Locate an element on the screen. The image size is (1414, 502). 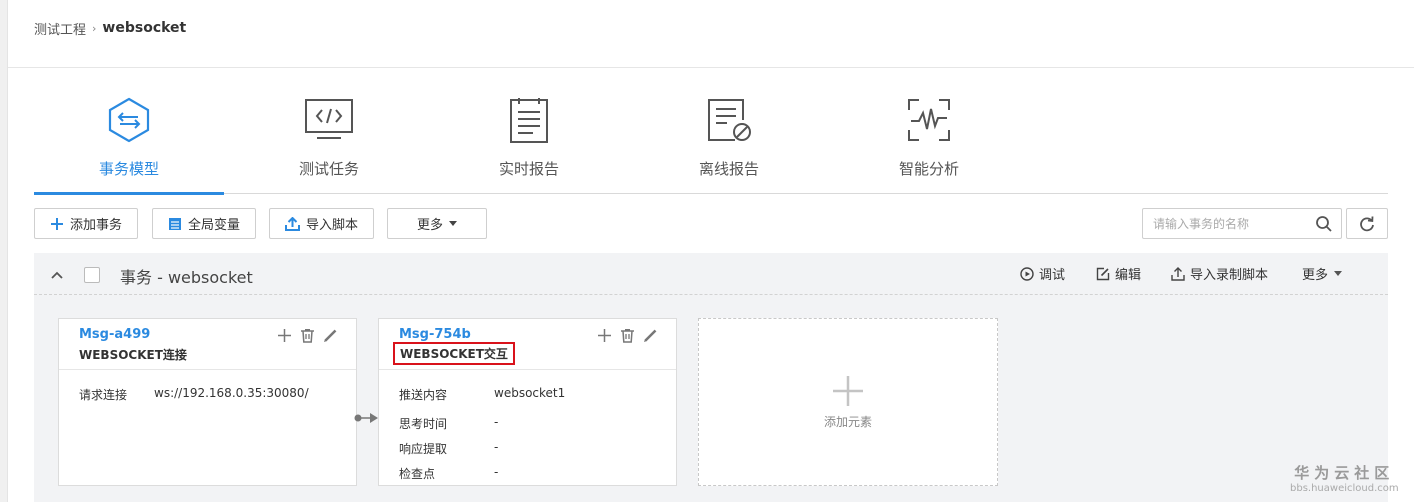
search-icon is located at coordinates (1324, 226).